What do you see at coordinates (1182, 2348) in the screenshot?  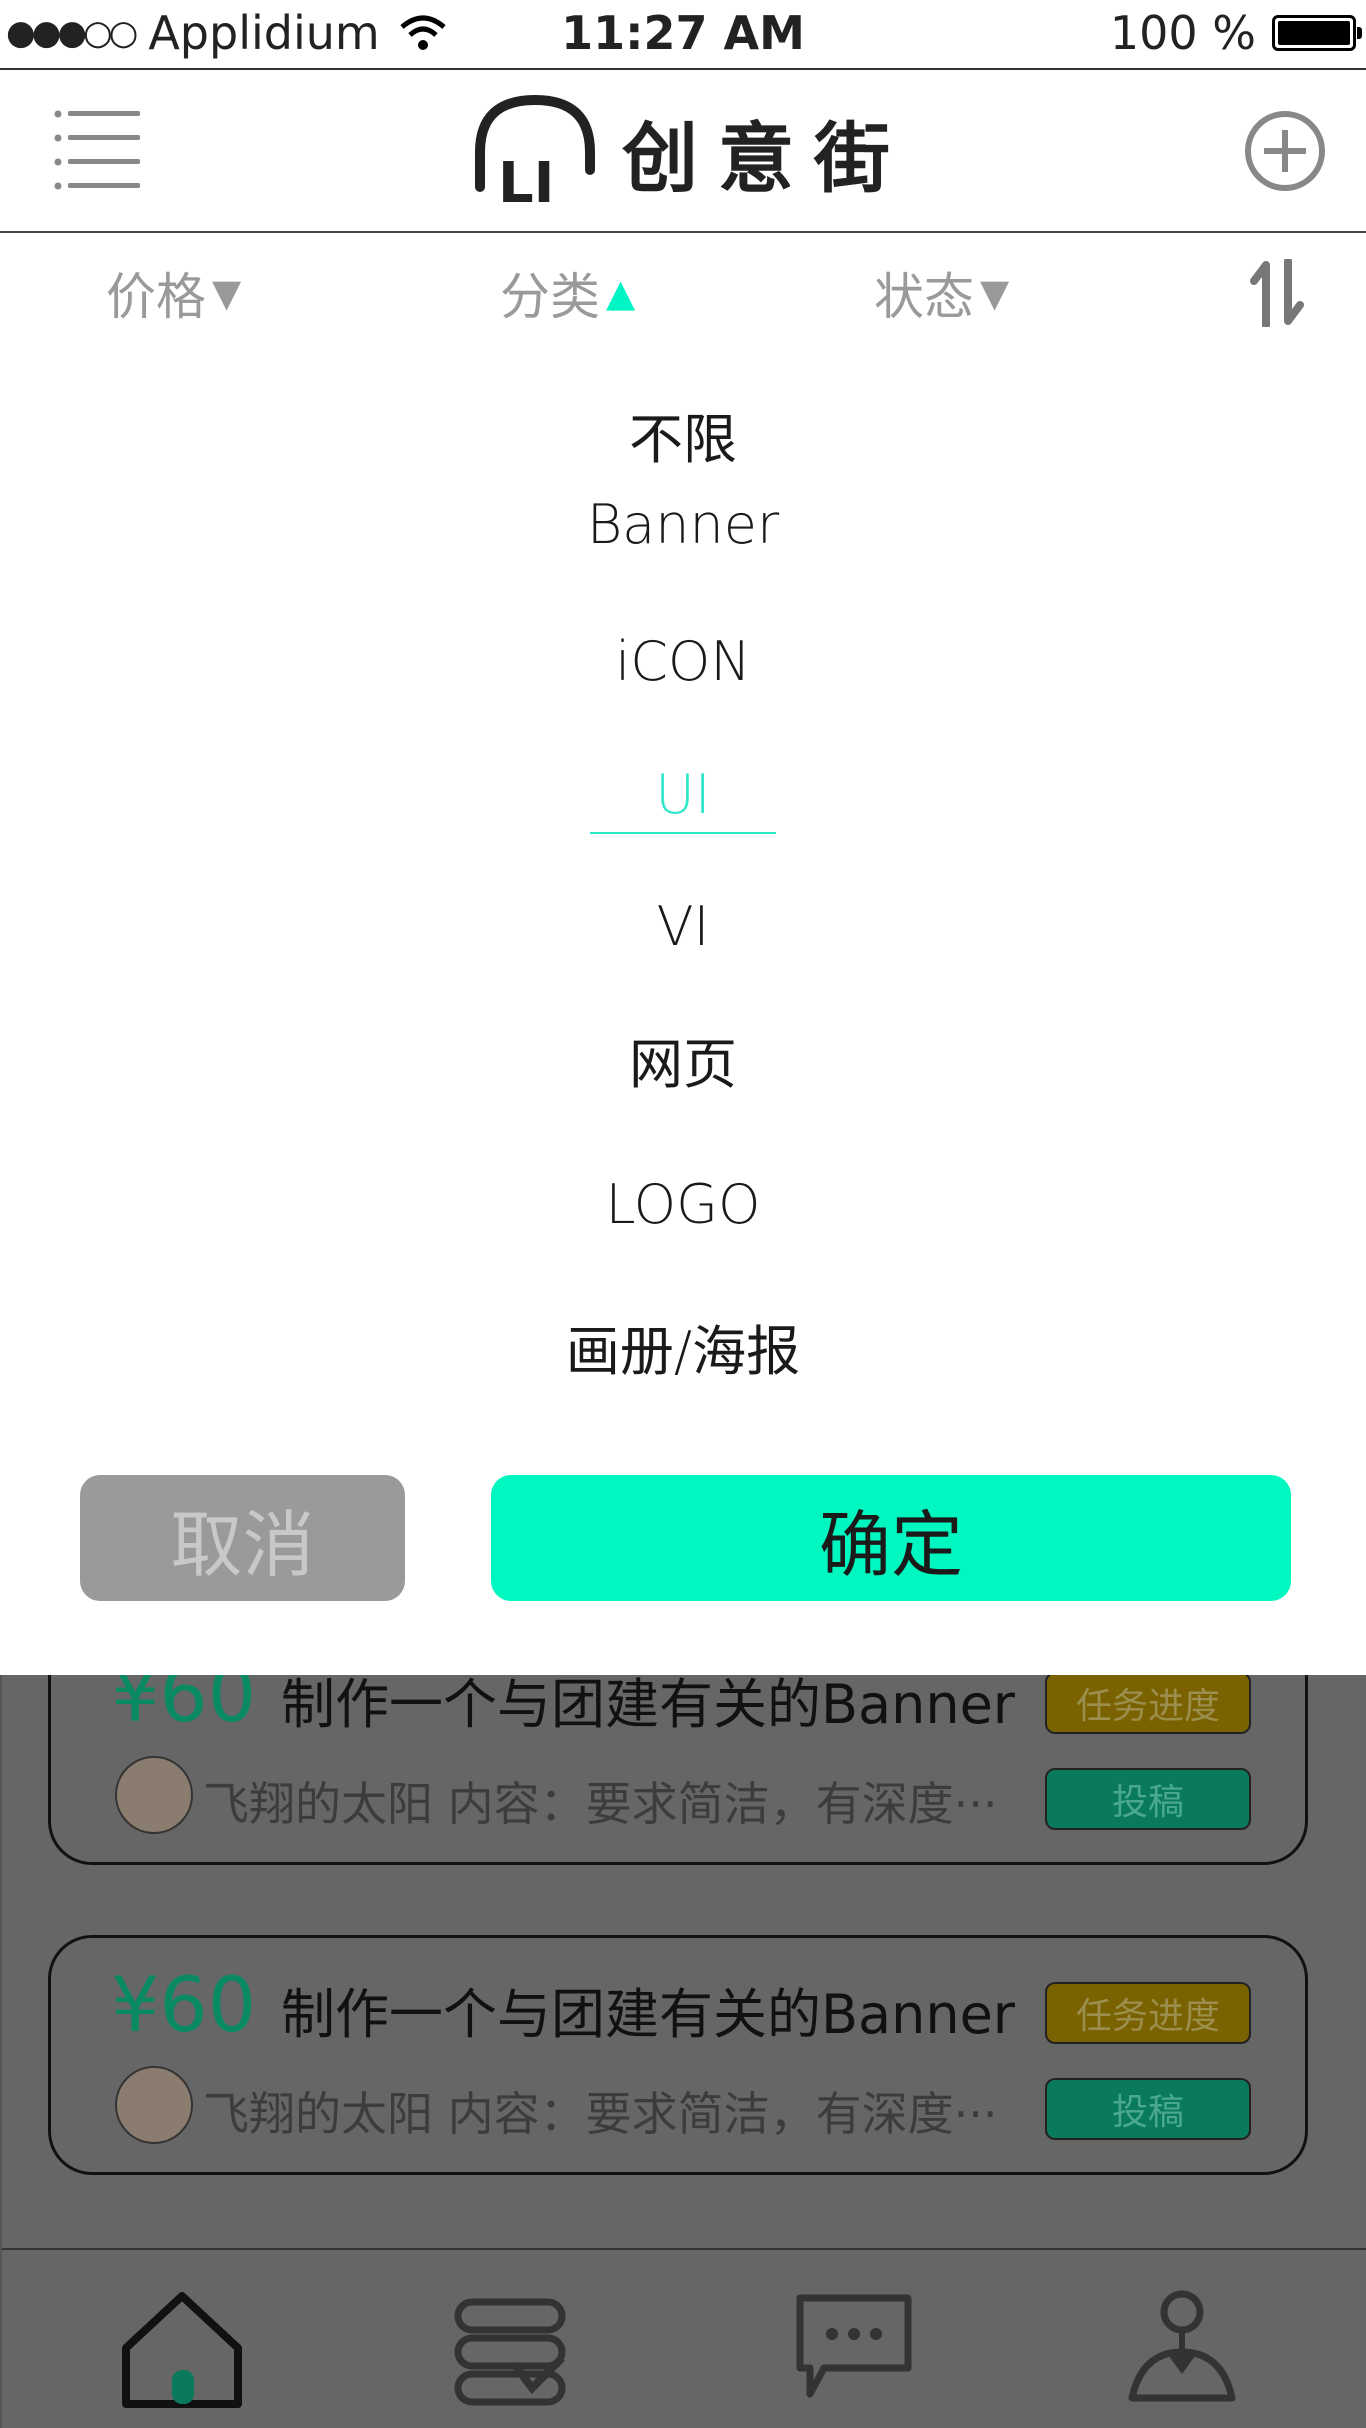 I see `profile-icon` at bounding box center [1182, 2348].